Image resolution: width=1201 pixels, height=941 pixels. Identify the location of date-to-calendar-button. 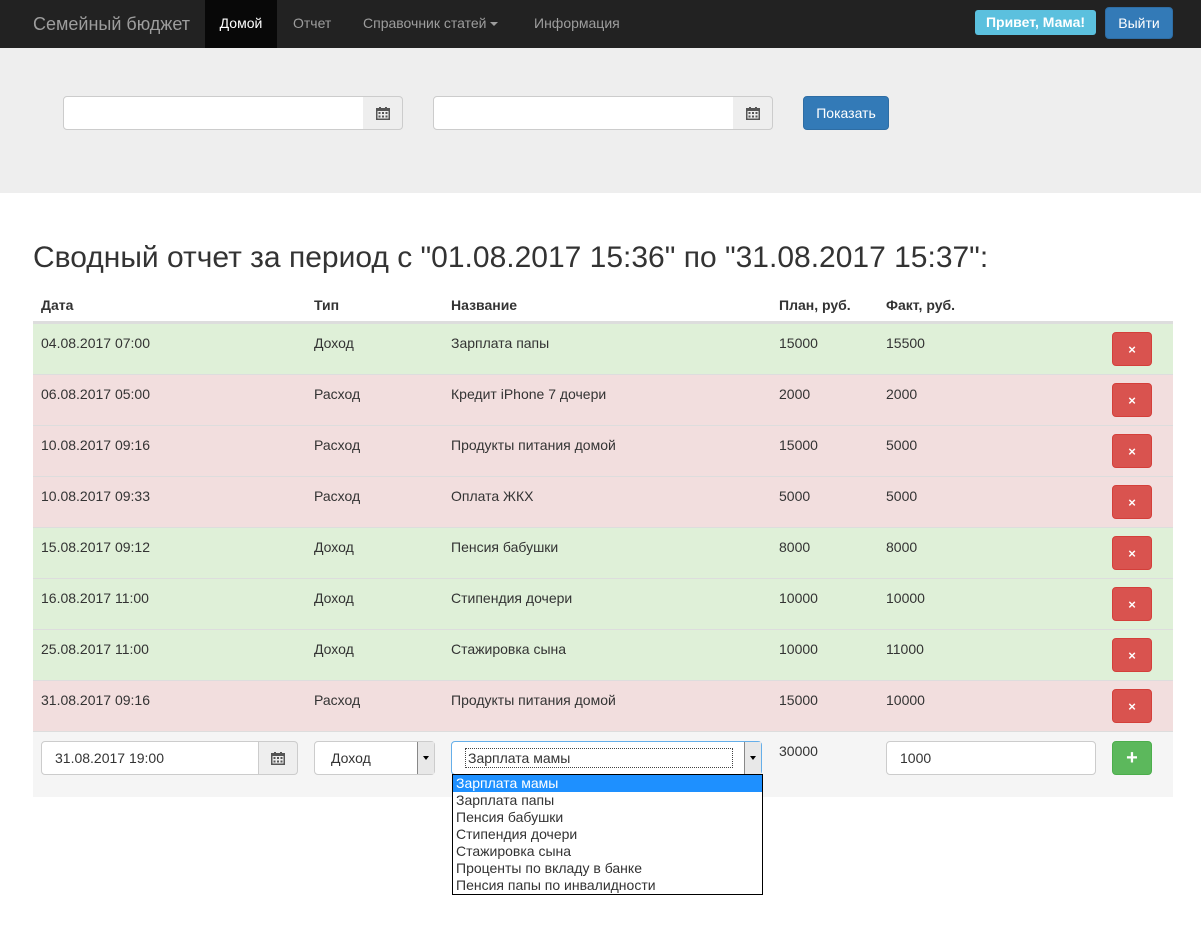
(753, 113).